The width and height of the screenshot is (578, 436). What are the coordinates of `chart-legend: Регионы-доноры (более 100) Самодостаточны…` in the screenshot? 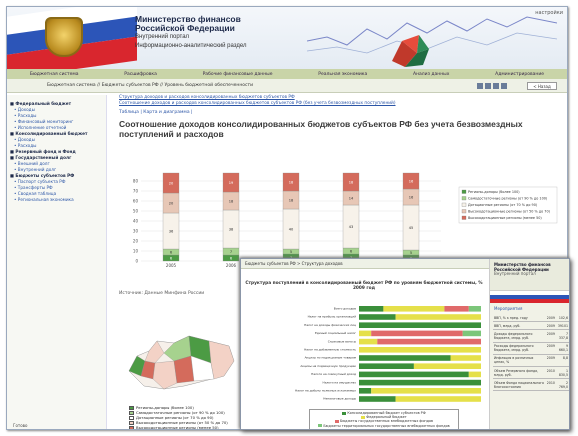 It's located at (508, 205).